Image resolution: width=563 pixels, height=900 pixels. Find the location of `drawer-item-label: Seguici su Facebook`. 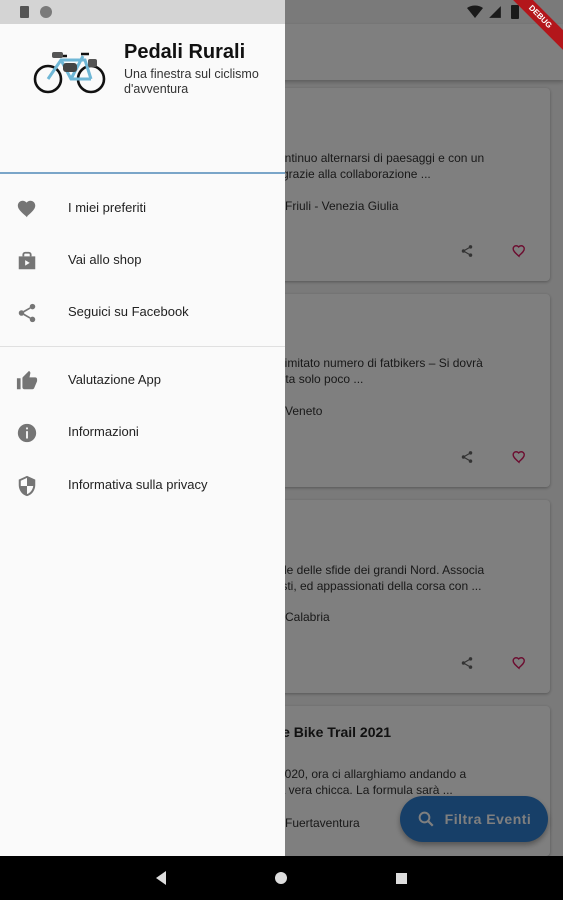

drawer-item-label: Seguici su Facebook is located at coordinates (128, 311).